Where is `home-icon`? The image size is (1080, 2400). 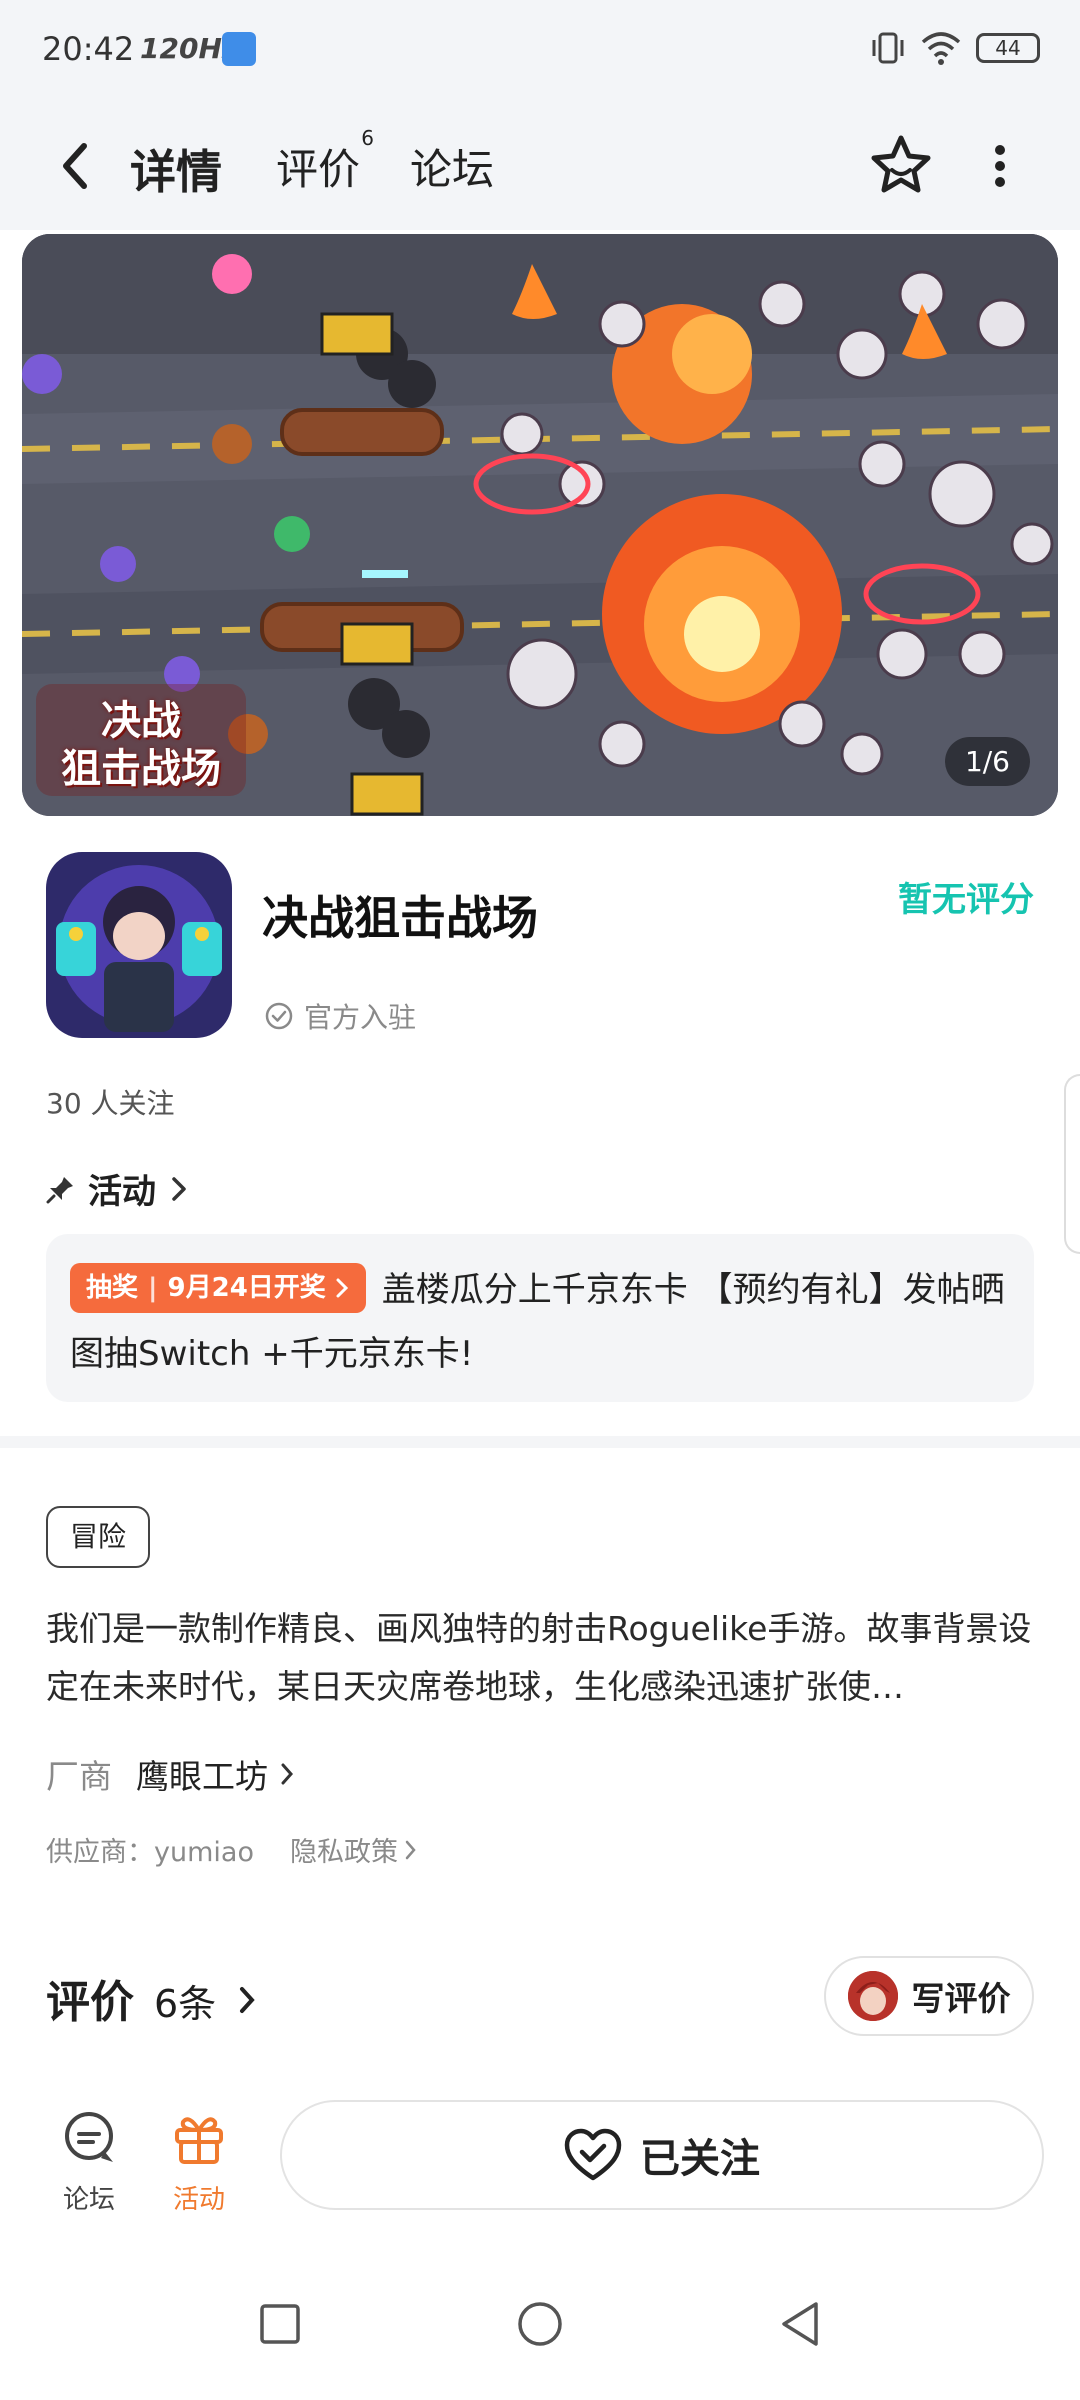 home-icon is located at coordinates (540, 2324).